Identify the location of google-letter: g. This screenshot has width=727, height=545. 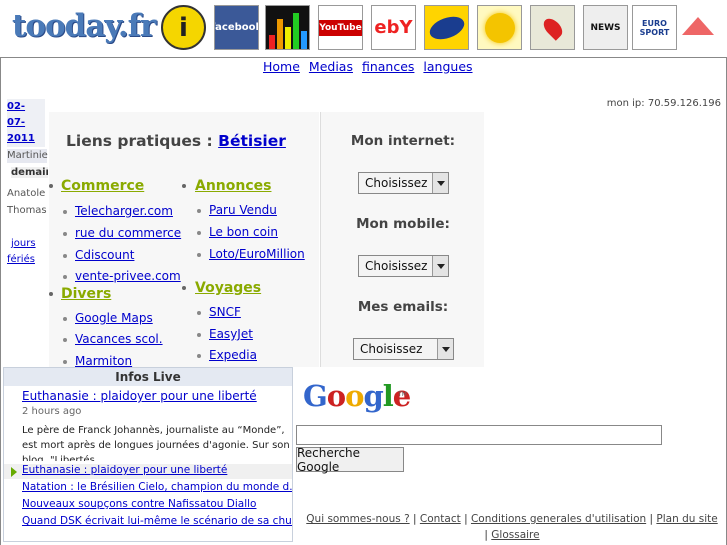
(373, 396).